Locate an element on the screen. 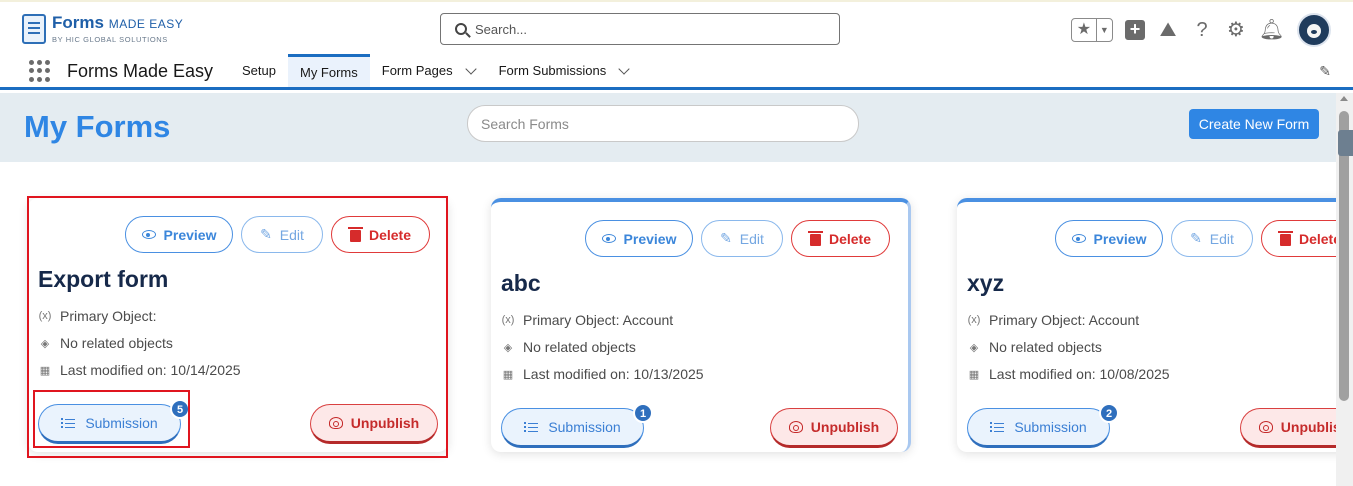  help-icon: ? is located at coordinates (1202, 30).